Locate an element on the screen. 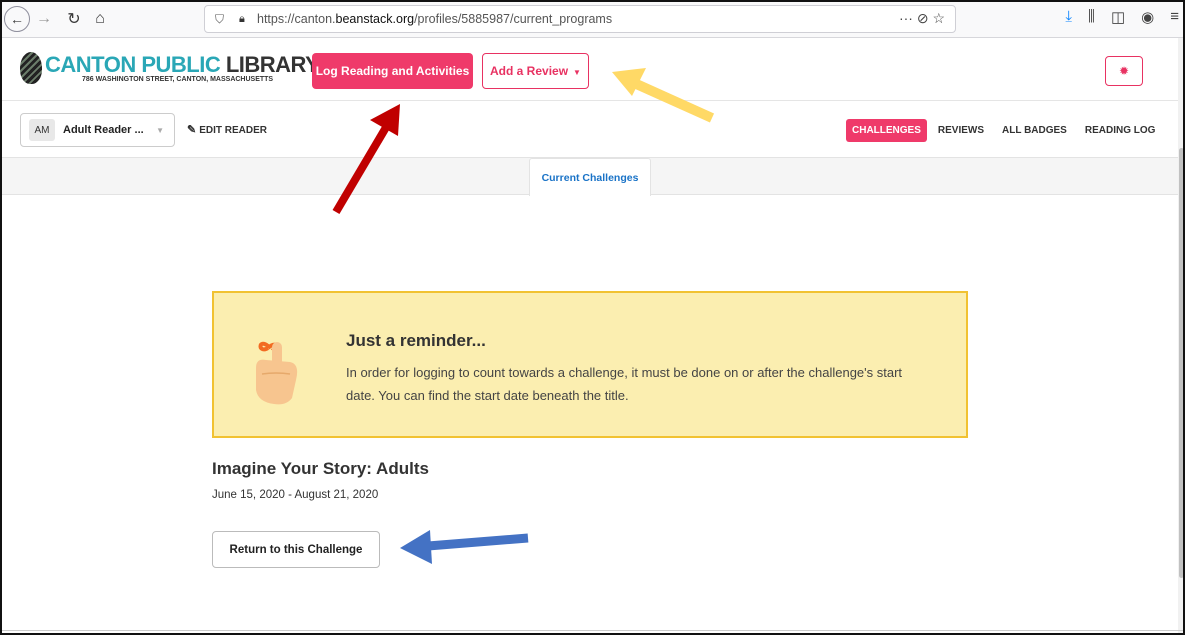 This screenshot has width=1185, height=635. library-logo: CANTON PUBLIC LIBRARY is located at coordinates (182, 65).